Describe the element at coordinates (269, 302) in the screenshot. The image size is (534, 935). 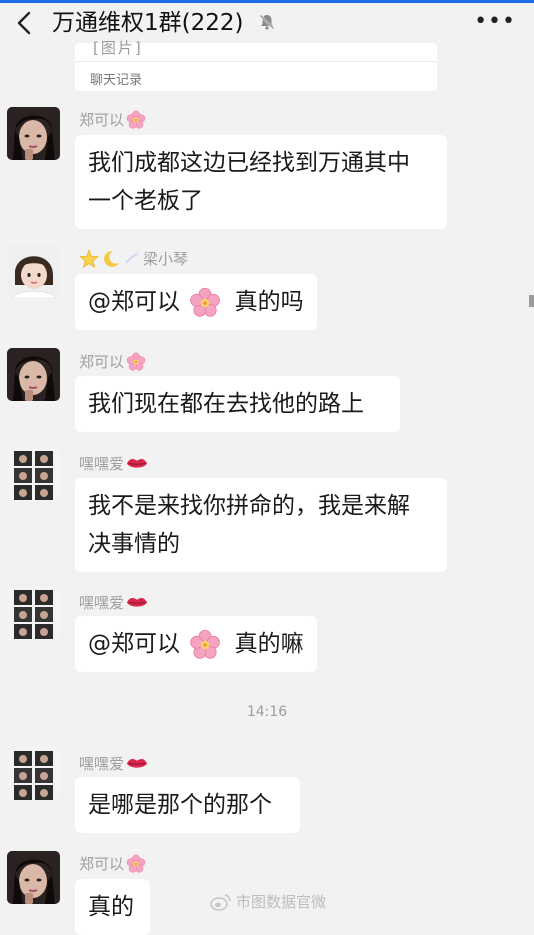
I see `message-text: 真的吗` at that location.